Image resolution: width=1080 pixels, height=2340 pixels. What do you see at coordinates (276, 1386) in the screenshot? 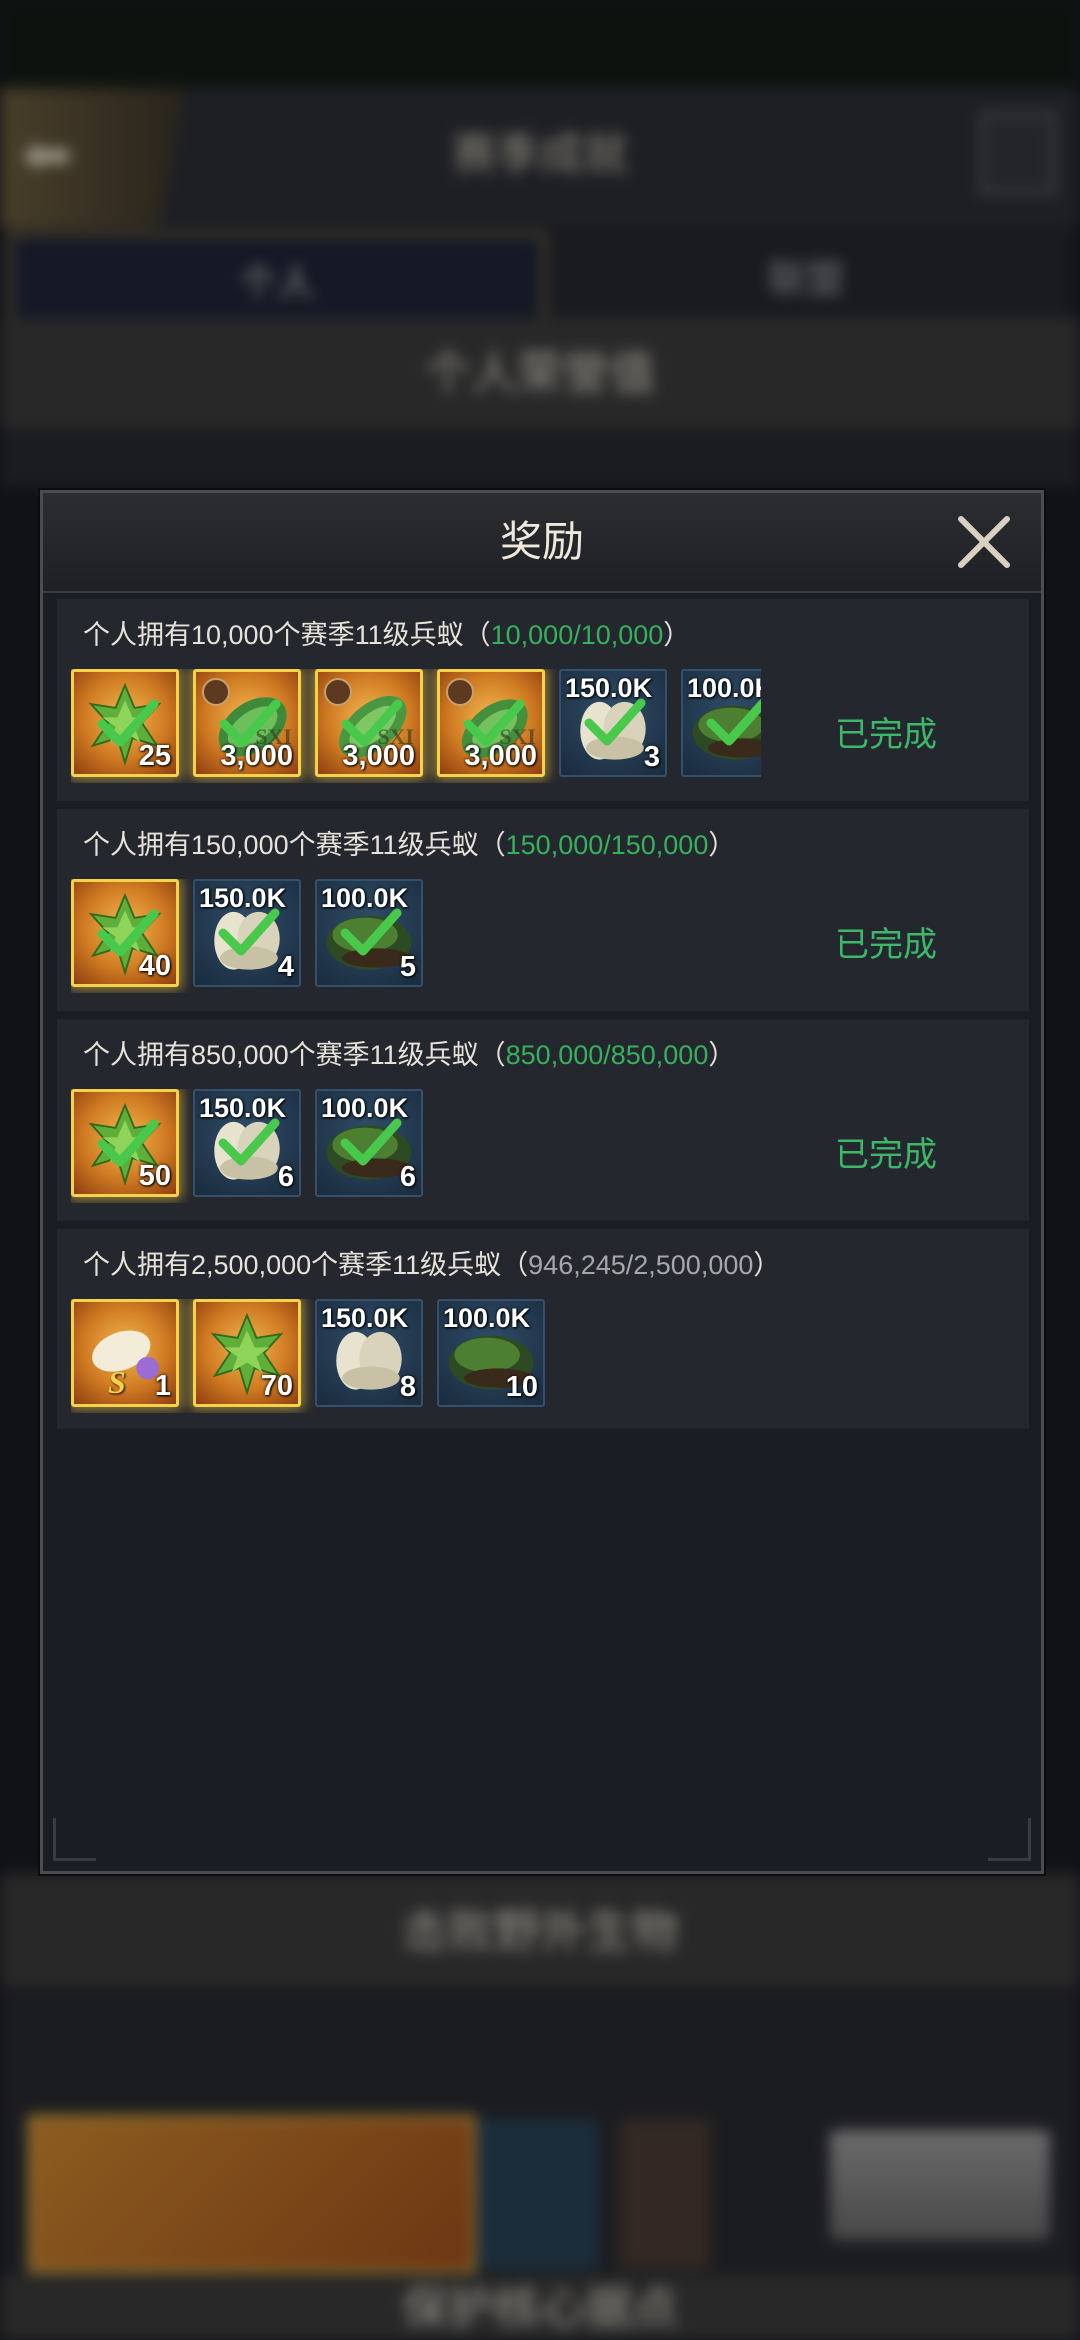
I see `reward-count: 70` at bounding box center [276, 1386].